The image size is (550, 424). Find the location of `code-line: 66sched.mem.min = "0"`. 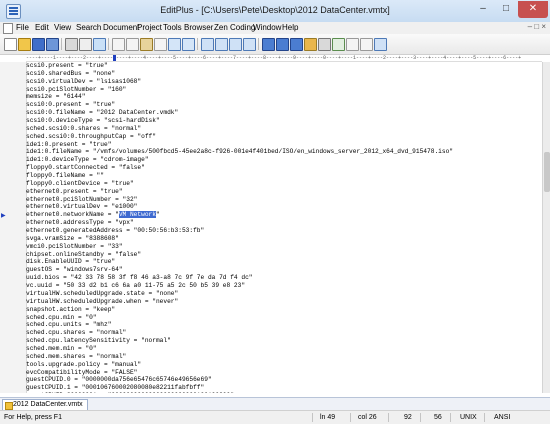

code-line: 66sched.mem.min = "0" is located at coordinates (284, 349).